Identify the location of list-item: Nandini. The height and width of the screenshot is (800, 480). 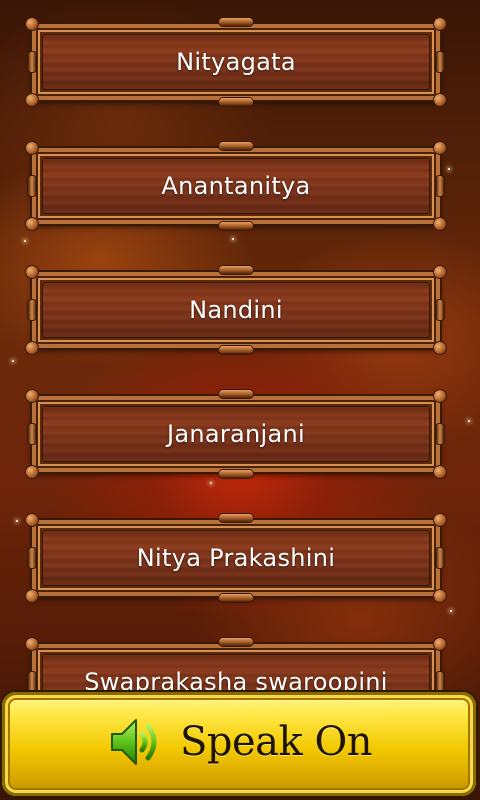
(236, 310).